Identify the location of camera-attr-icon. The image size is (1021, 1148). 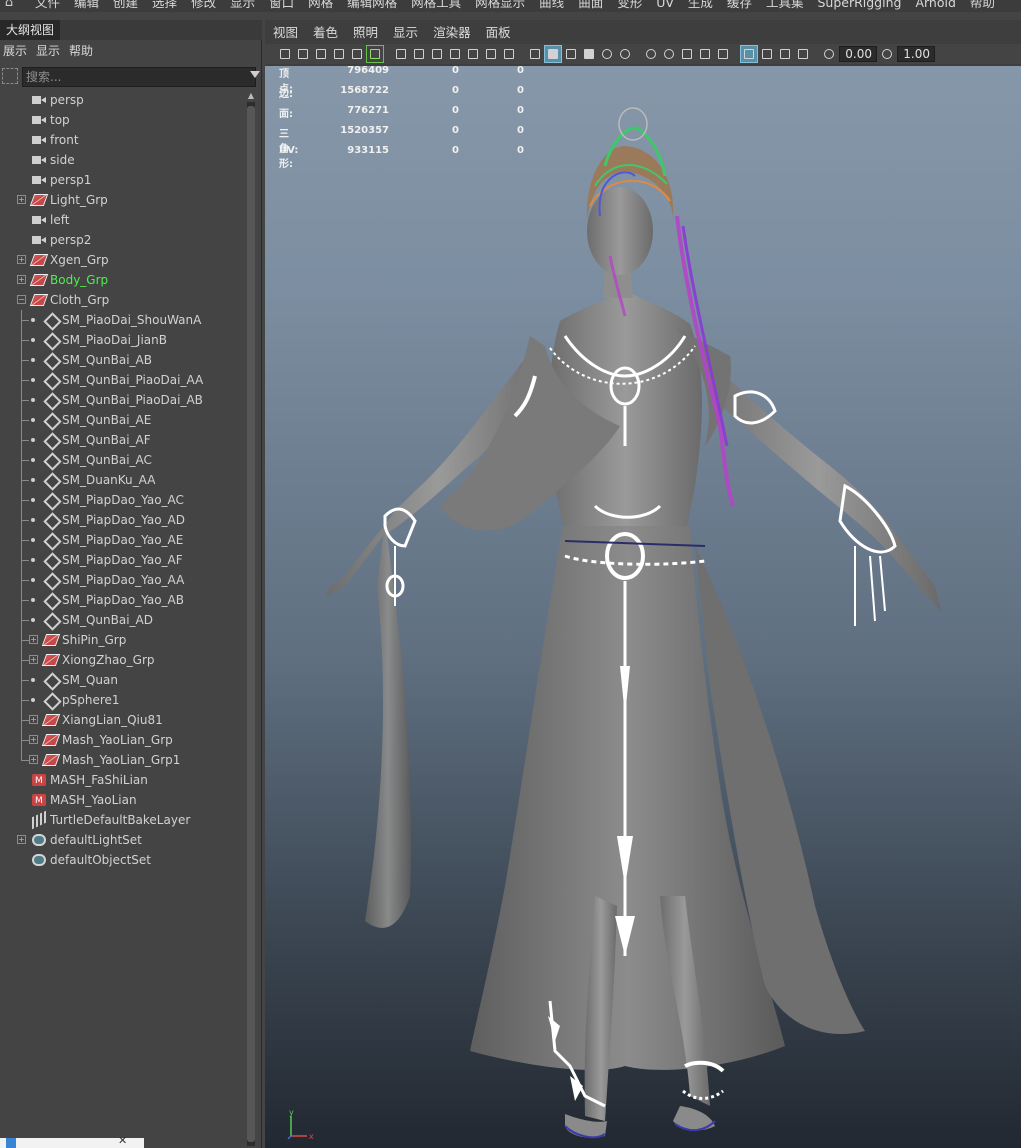
(321, 54).